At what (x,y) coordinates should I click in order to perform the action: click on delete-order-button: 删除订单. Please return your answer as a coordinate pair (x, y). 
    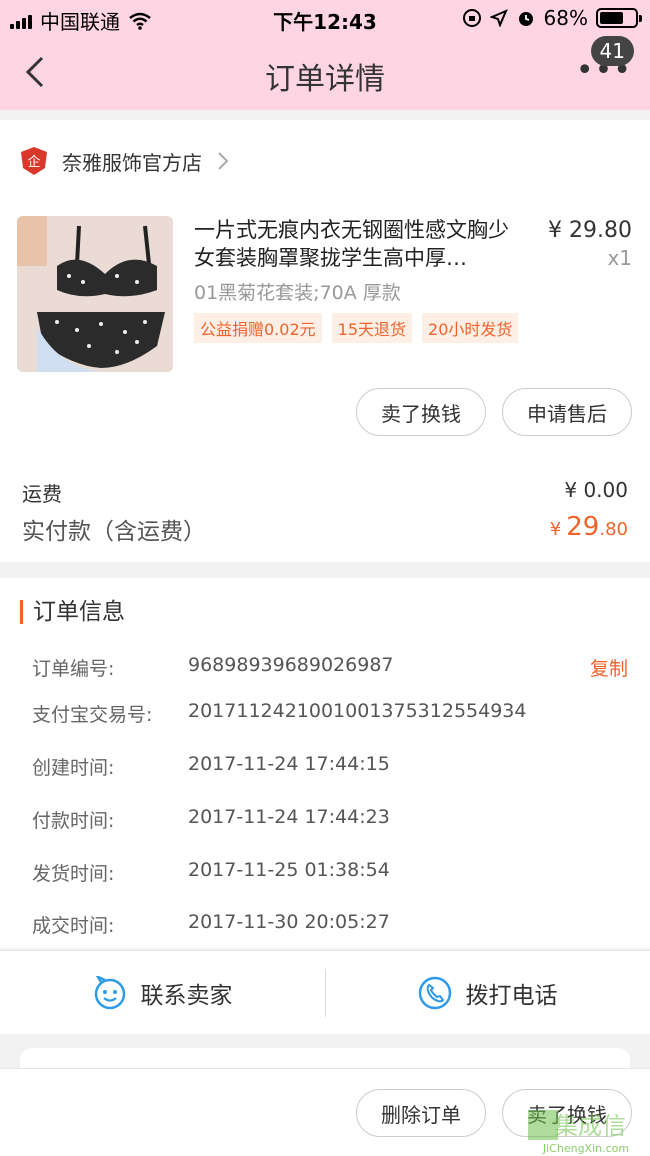
    Looking at the image, I should click on (421, 1113).